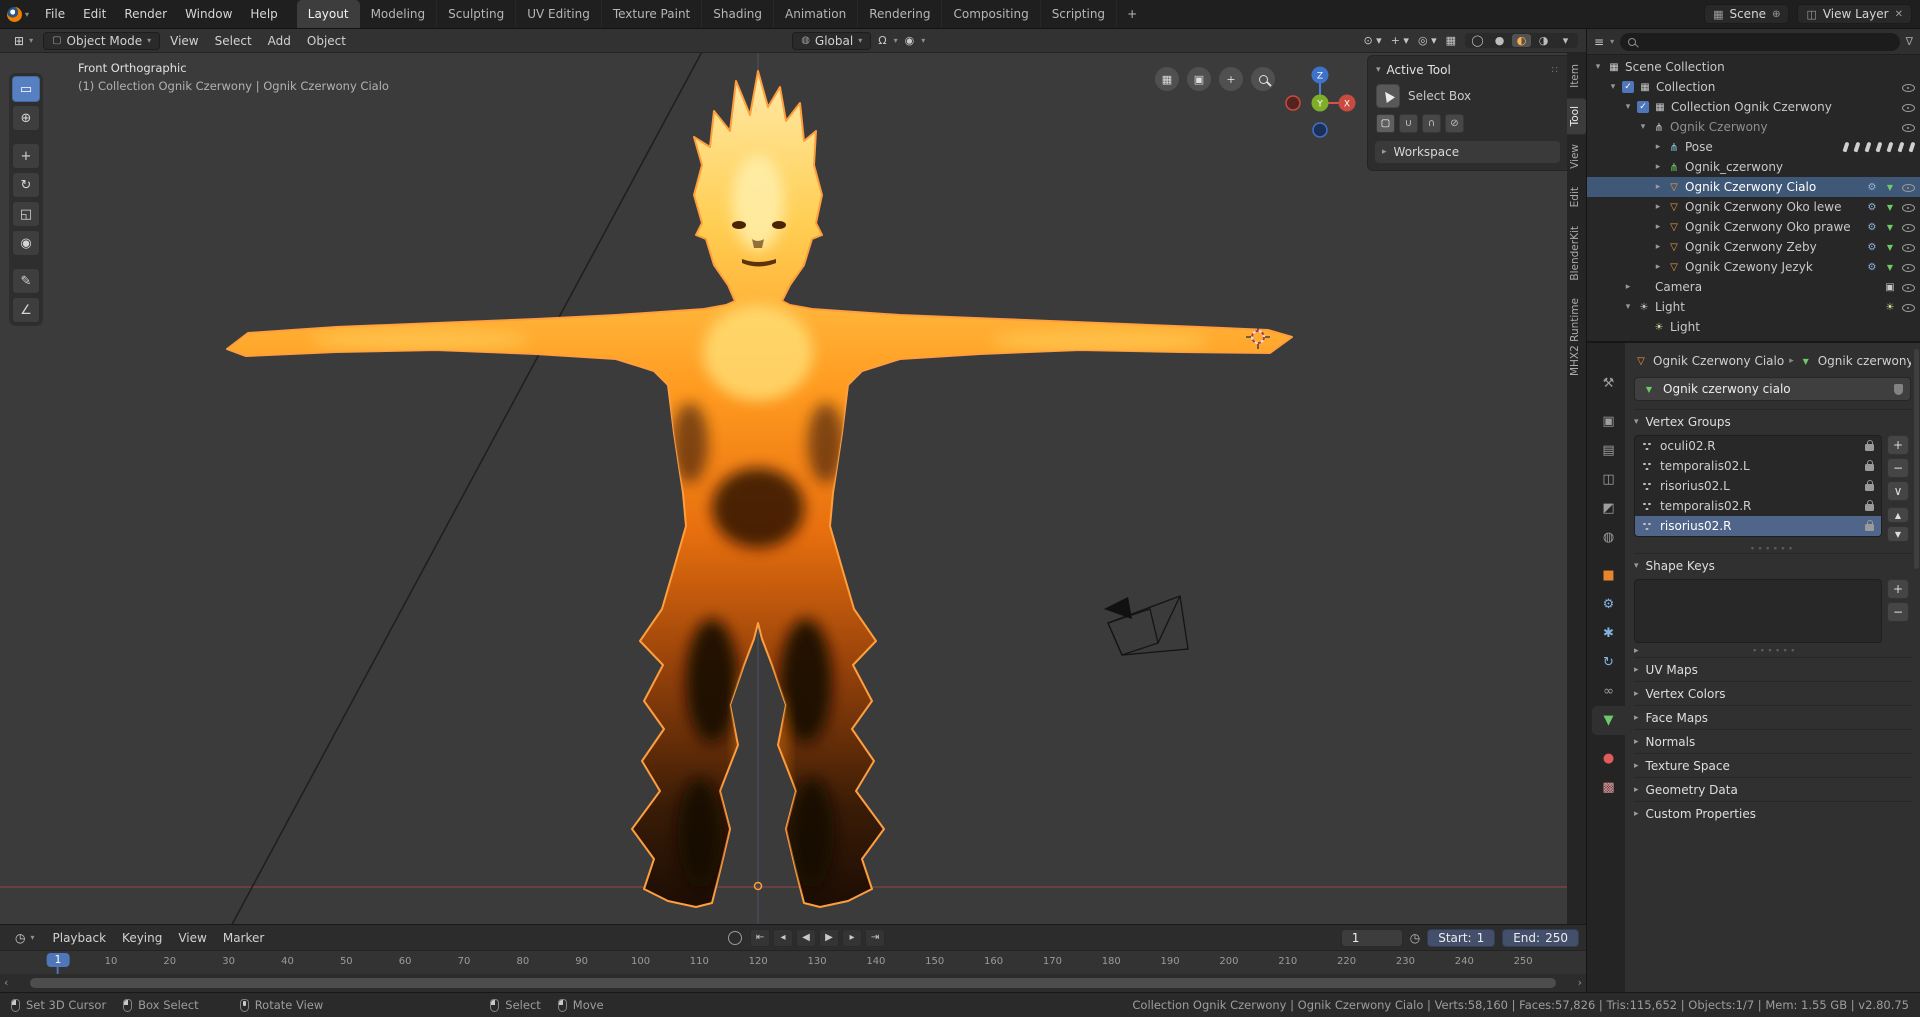 The image size is (1920, 1017). I want to click on overlays-dropdown: ◎ ▾, so click(1427, 40).